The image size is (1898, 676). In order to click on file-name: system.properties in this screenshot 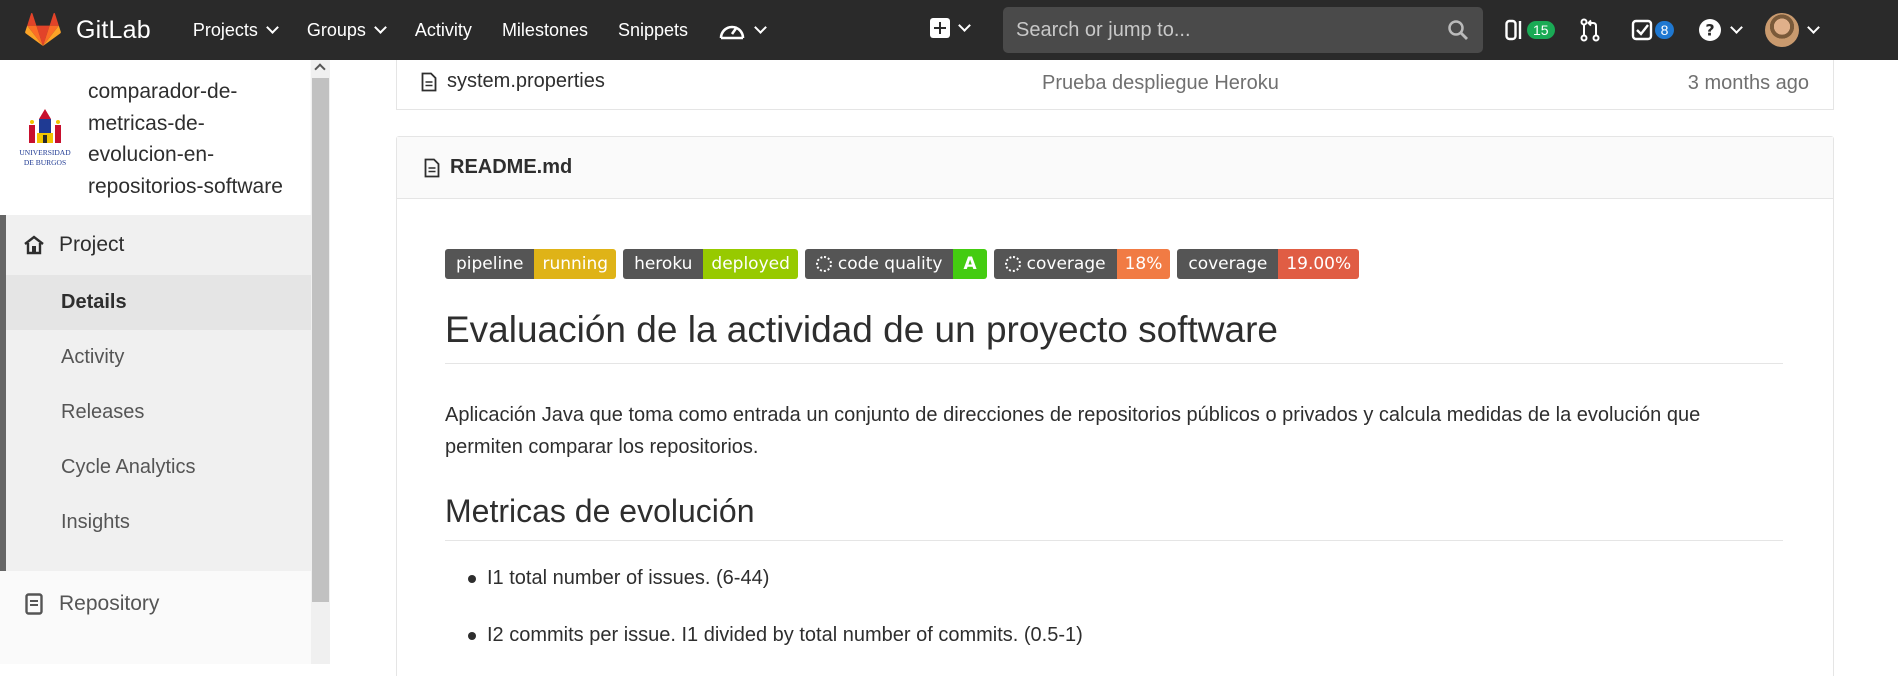, I will do `click(526, 81)`.